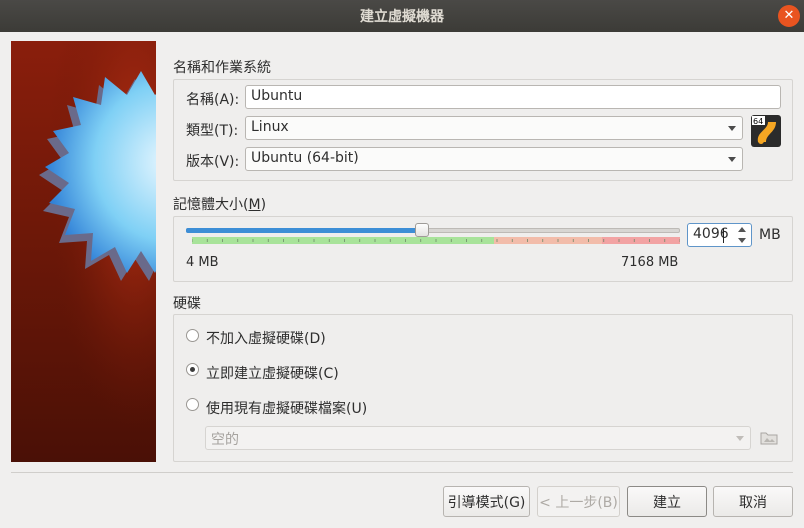 The width and height of the screenshot is (804, 528). Describe the element at coordinates (758, 121) in the screenshot. I see `os-badge-text: 64` at that location.